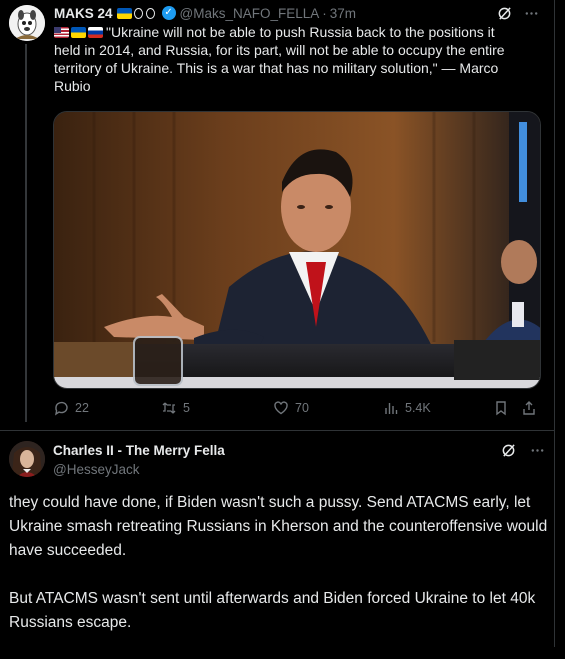 The image size is (565, 659). What do you see at coordinates (291, 408) in the screenshot?
I see `like-button: 70` at bounding box center [291, 408].